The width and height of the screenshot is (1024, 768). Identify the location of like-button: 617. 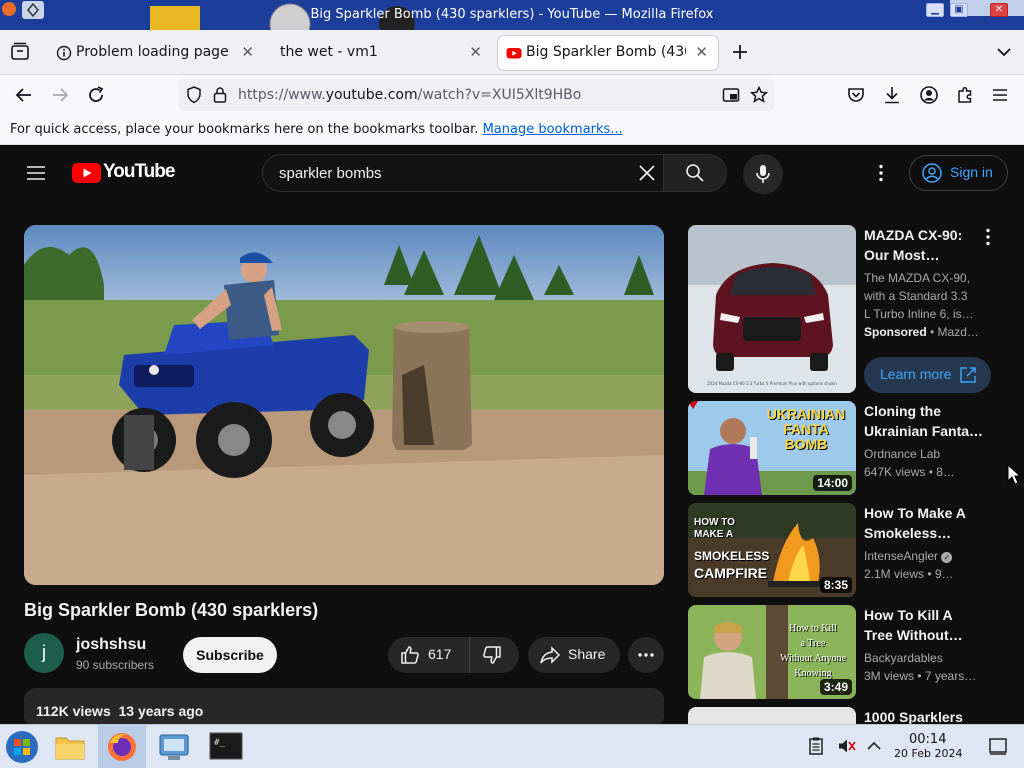
(429, 655).